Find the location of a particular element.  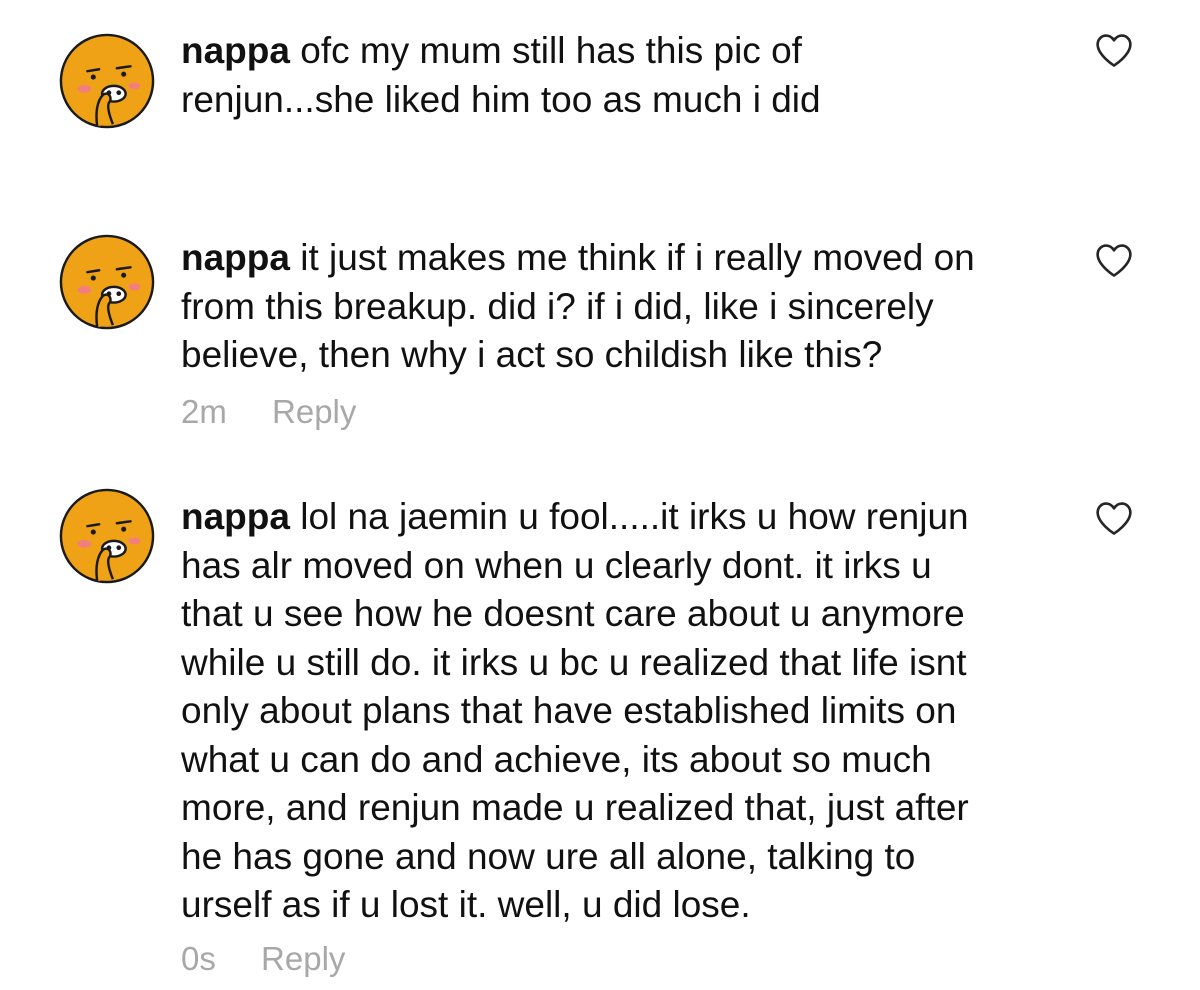

comment-timestamp: 0s is located at coordinates (198, 958).